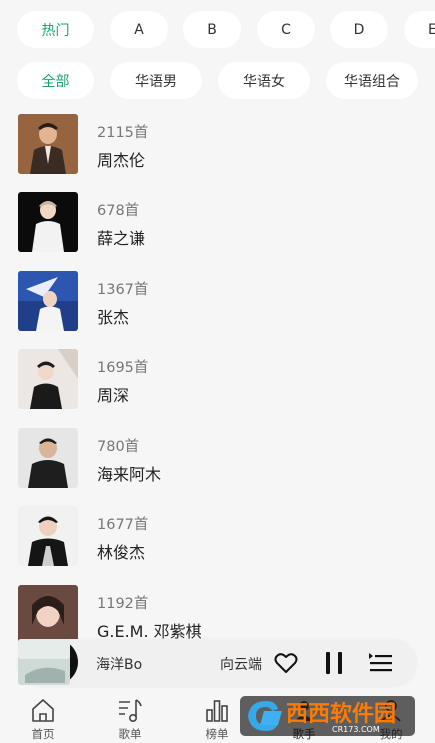 The width and height of the screenshot is (435, 743). What do you see at coordinates (391, 711) in the screenshot?
I see `profile-icon` at bounding box center [391, 711].